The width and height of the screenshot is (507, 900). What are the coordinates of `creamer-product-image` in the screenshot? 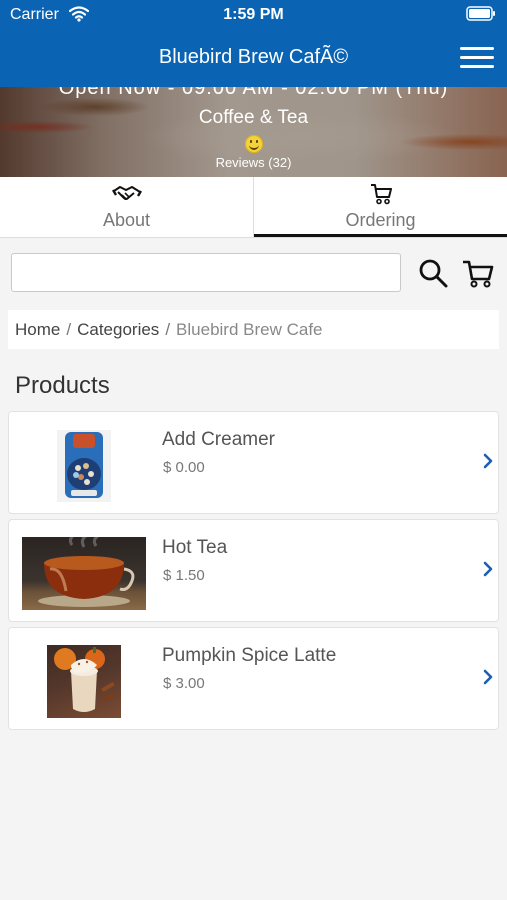 It's located at (84, 466).